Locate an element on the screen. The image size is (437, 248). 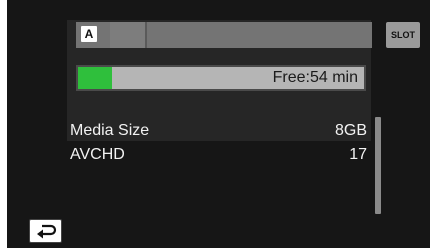
back-button is located at coordinates (45, 231).